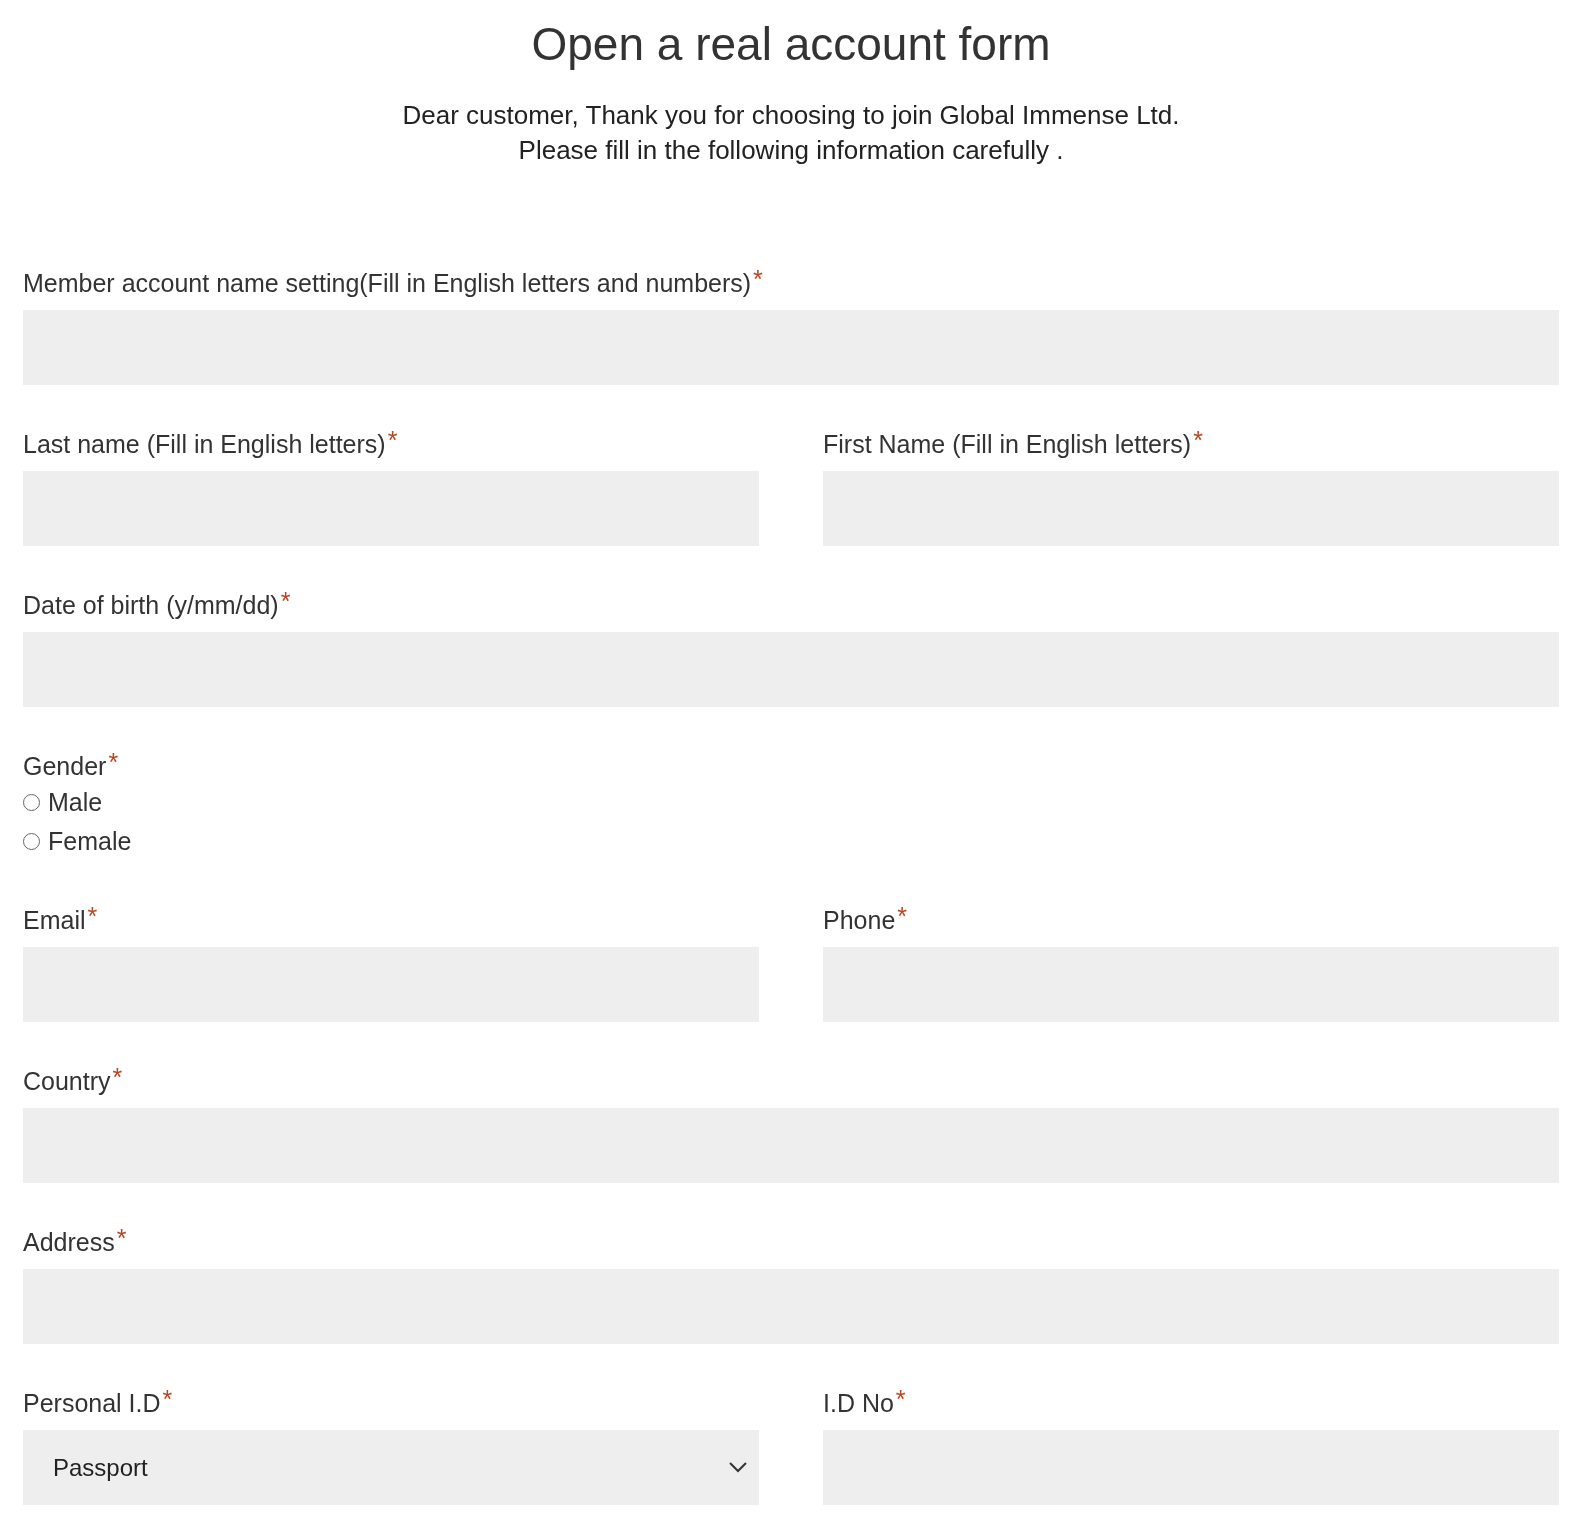 The image size is (1586, 1514). What do you see at coordinates (859, 920) in the screenshot?
I see `field-label: Phone` at bounding box center [859, 920].